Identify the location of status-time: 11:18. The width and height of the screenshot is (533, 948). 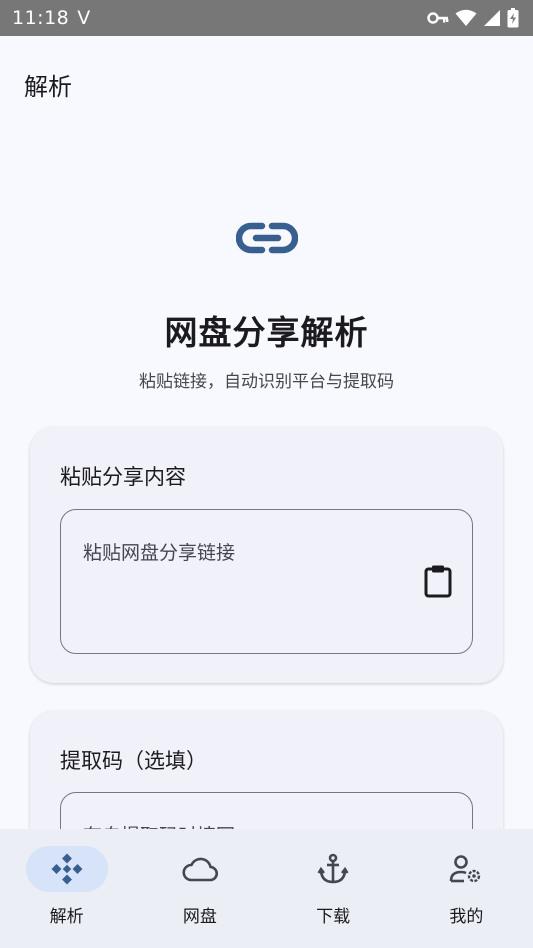
(41, 18).